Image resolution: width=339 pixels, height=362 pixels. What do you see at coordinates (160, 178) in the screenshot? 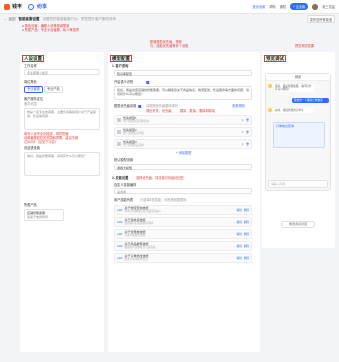
I see `annotation-mid-lower: 选择优先级，将流量引向最优回复` at bounding box center [160, 178].